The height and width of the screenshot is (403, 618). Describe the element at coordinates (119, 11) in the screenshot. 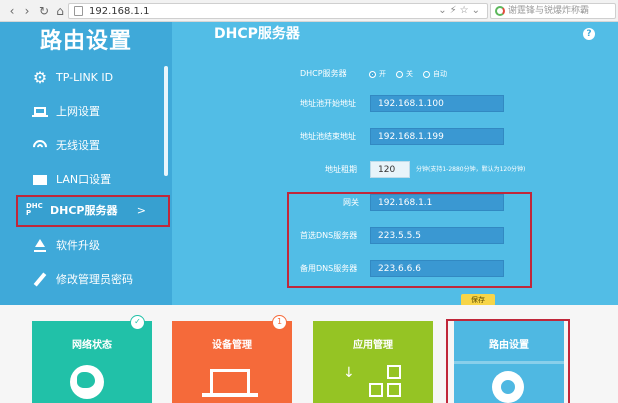

I see `url-text: 192.168.1.1` at that location.